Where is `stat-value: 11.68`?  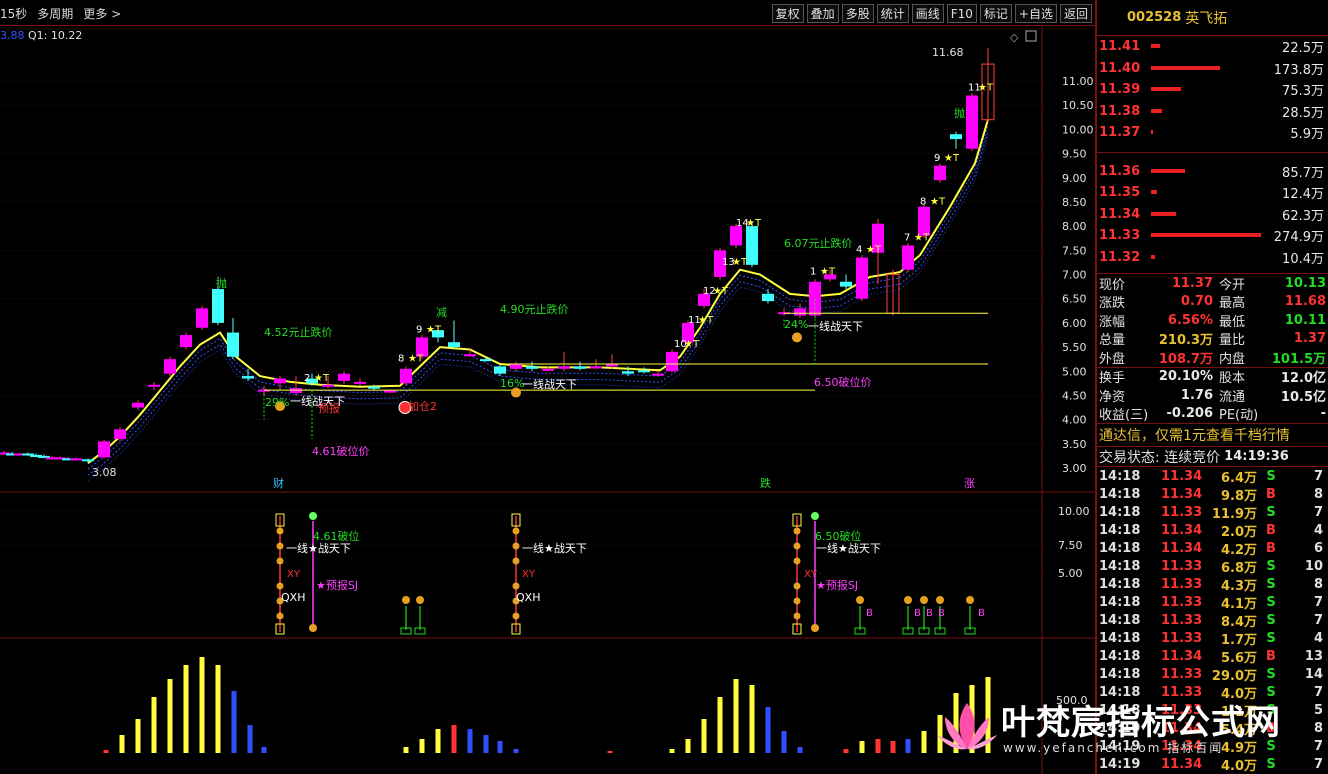 stat-value: 11.68 is located at coordinates (1305, 302).